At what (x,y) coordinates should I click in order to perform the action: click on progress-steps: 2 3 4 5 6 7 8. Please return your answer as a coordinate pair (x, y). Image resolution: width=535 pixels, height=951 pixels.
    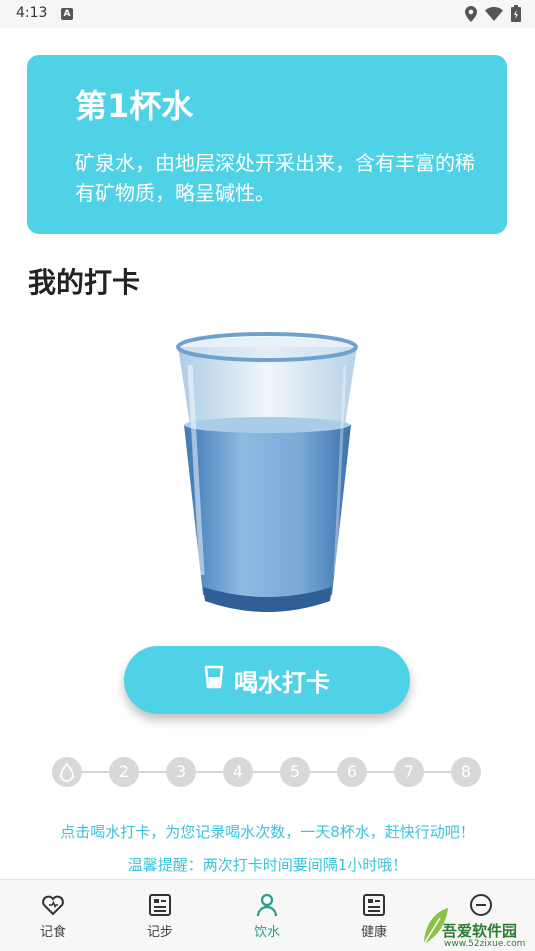
    Looking at the image, I should click on (270, 772).